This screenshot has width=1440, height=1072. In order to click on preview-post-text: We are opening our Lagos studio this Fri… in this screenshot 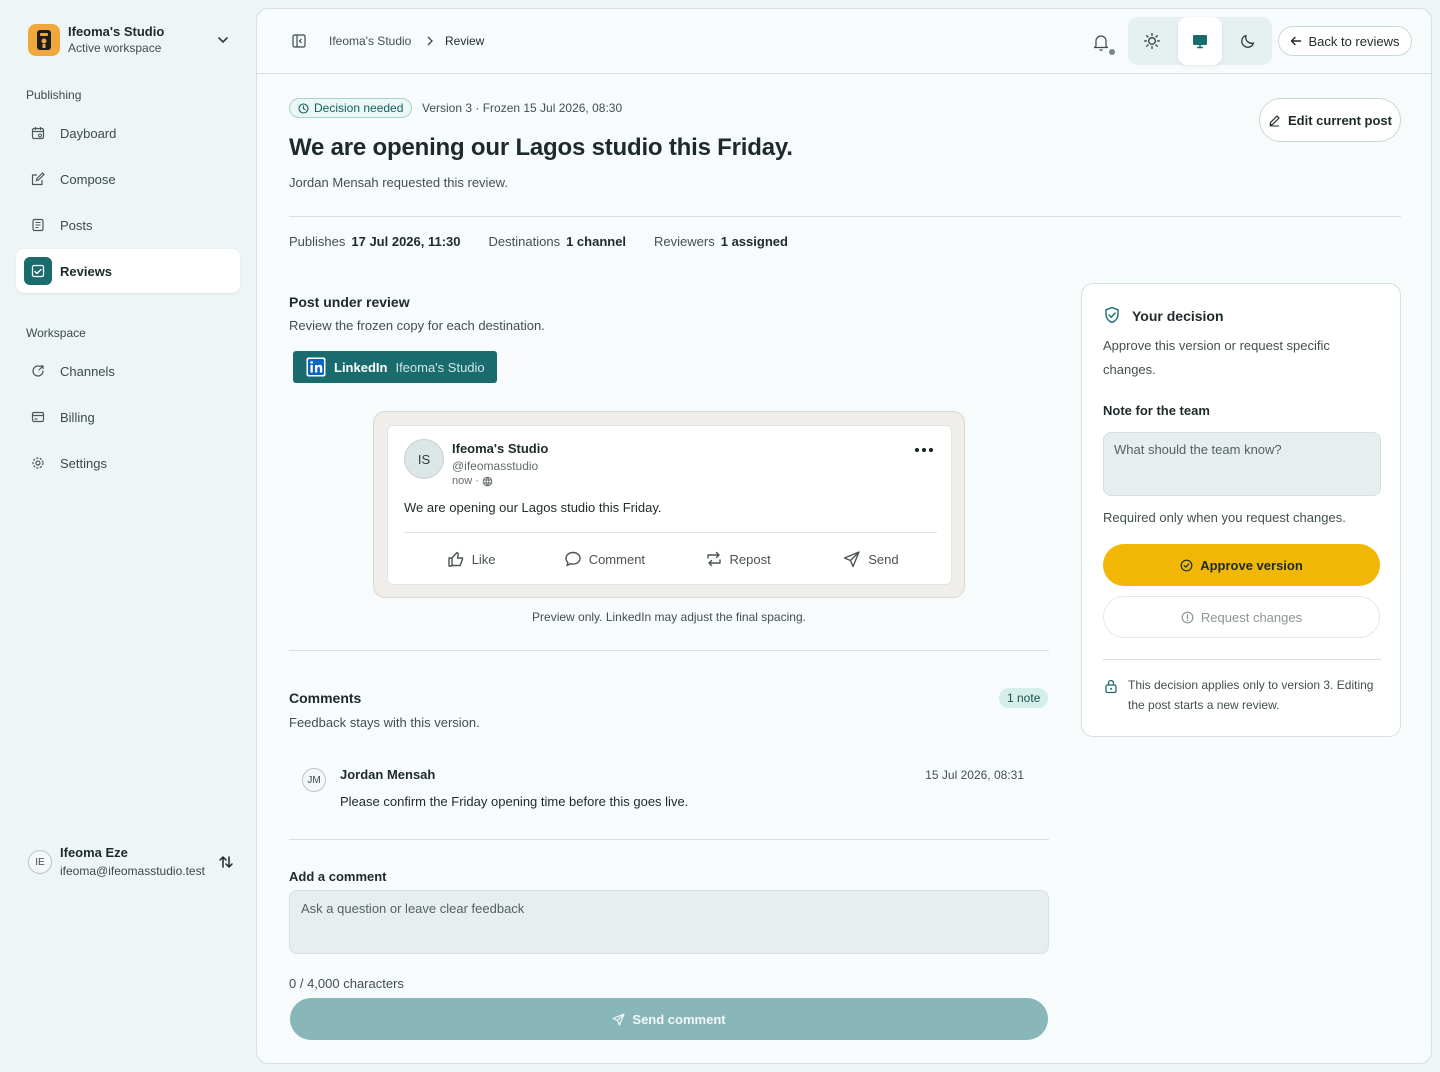, I will do `click(533, 507)`.